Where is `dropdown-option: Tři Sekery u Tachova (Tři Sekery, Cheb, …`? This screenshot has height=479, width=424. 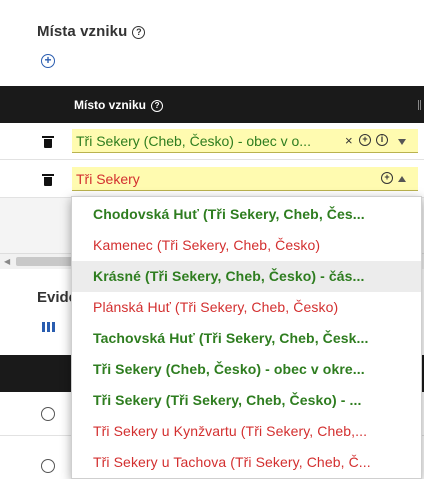
dropdown-option: Tři Sekery u Tachova (Tři Sekery, Cheb, … is located at coordinates (246, 462).